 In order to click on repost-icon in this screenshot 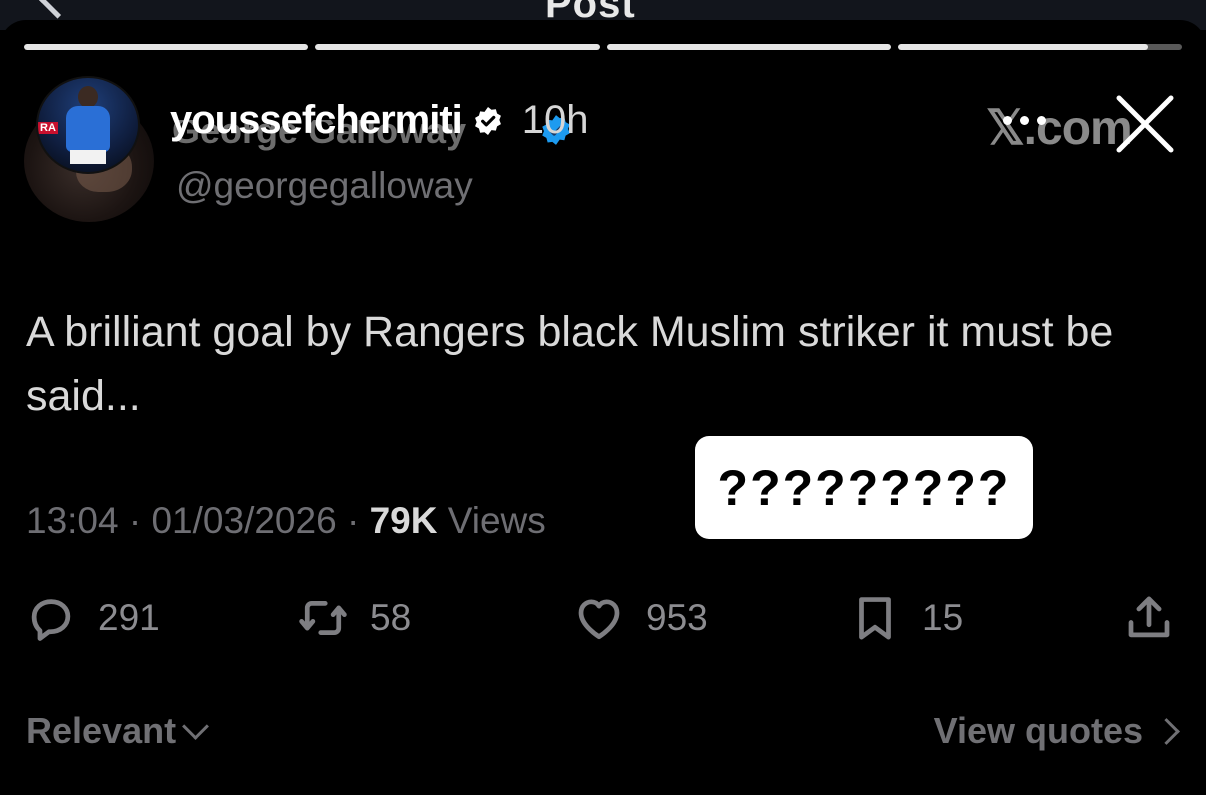, I will do `click(323, 618)`.